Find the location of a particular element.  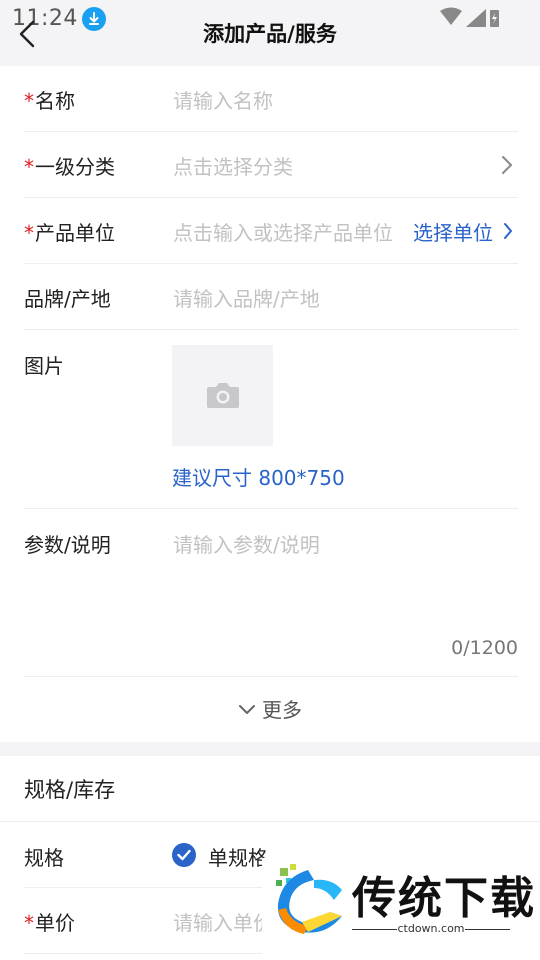

category-label: *一级分类 is located at coordinates (69, 167).